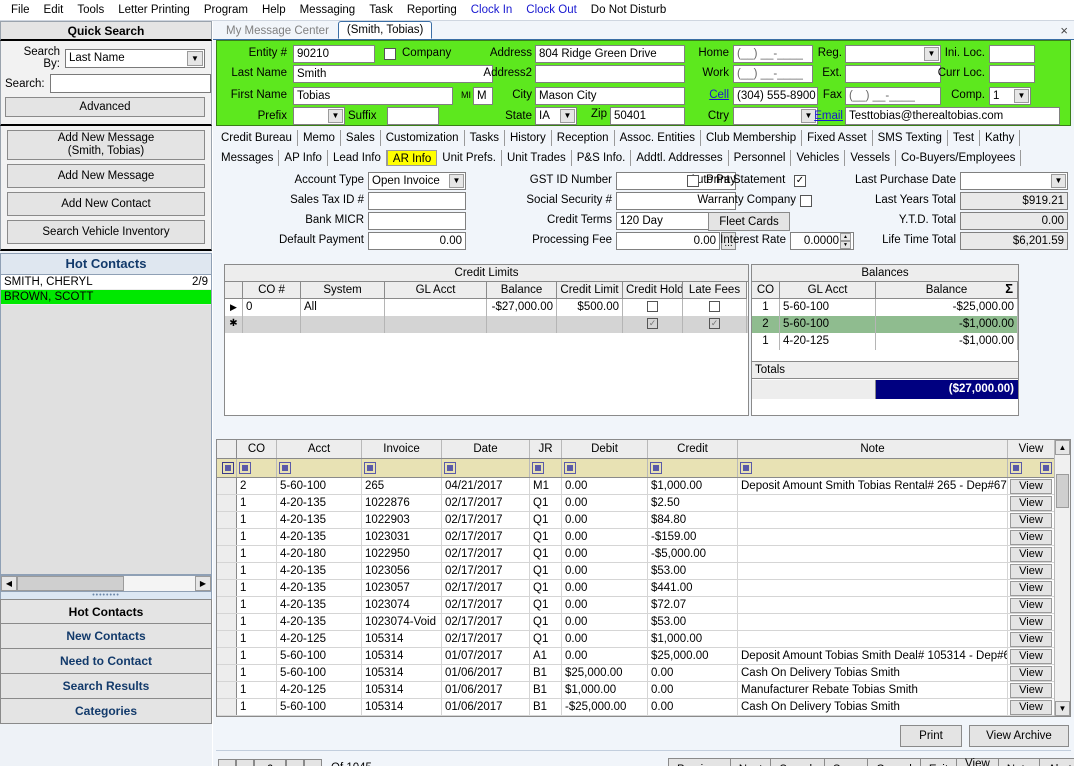 The height and width of the screenshot is (766, 1074). I want to click on col-invoice: Invoice, so click(402, 449).